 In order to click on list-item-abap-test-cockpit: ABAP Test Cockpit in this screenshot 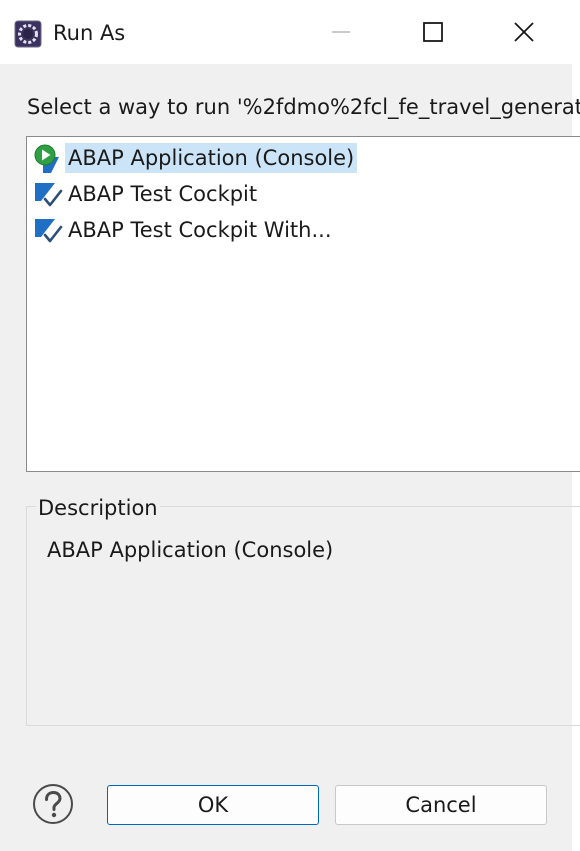, I will do `click(146, 194)`.